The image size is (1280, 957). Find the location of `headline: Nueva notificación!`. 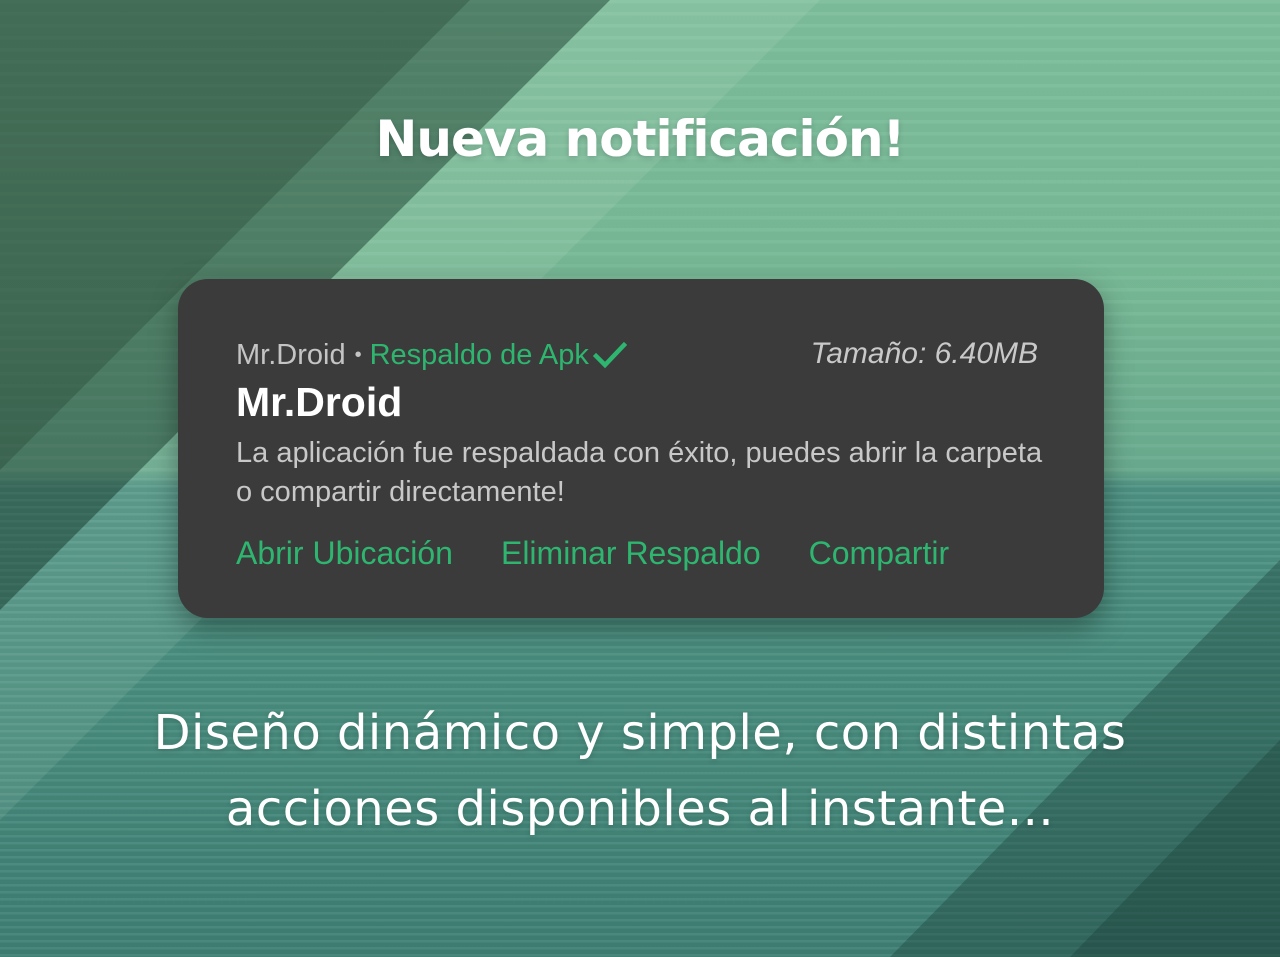

headline: Nueva notificación! is located at coordinates (640, 139).